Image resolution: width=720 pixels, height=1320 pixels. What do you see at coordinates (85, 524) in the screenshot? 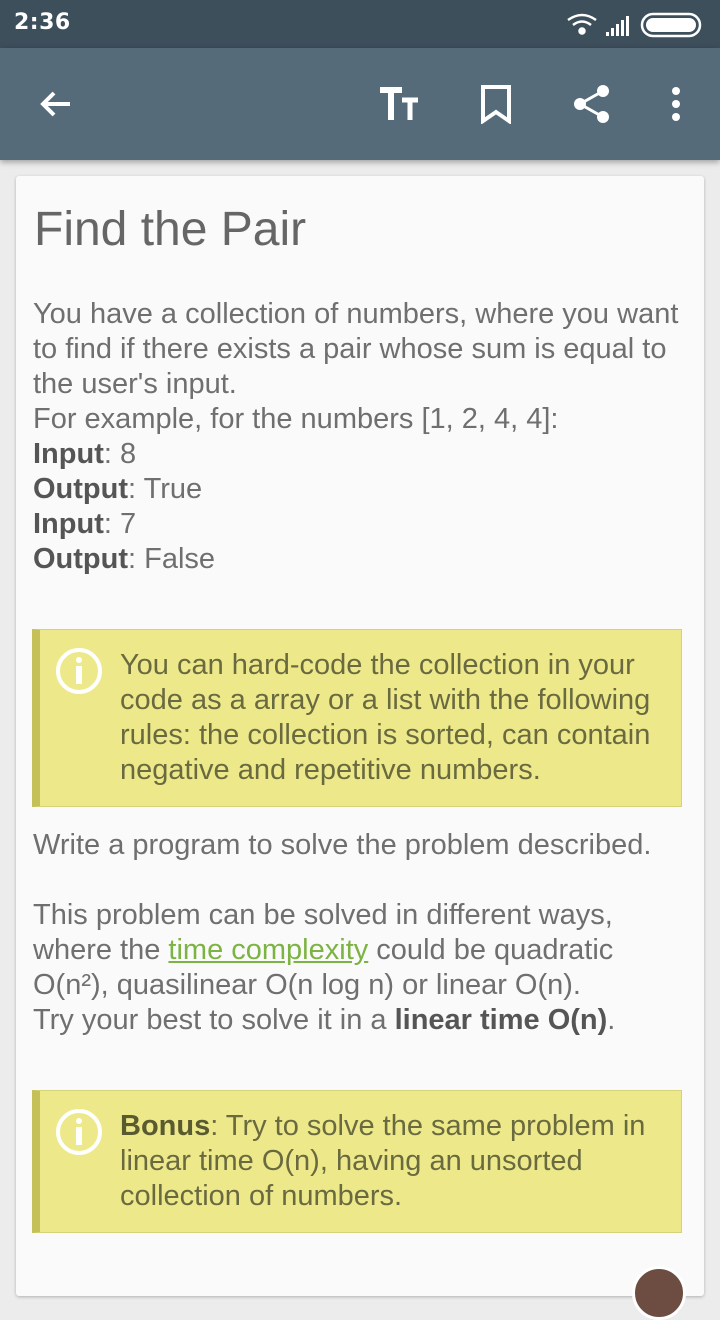
I see `example-input-2: Input: 7` at bounding box center [85, 524].